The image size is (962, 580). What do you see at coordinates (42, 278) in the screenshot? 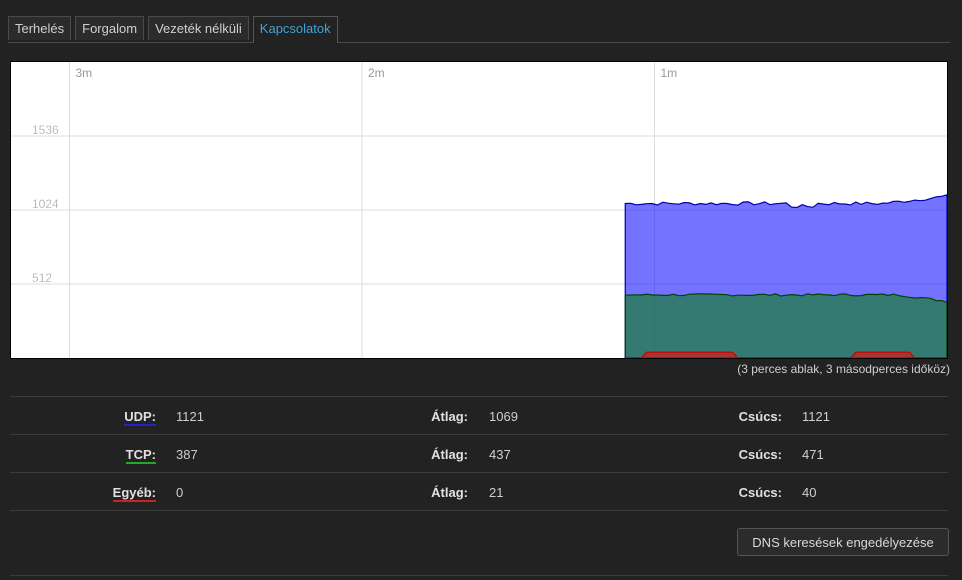
I see `y-tick-label: 512` at bounding box center [42, 278].